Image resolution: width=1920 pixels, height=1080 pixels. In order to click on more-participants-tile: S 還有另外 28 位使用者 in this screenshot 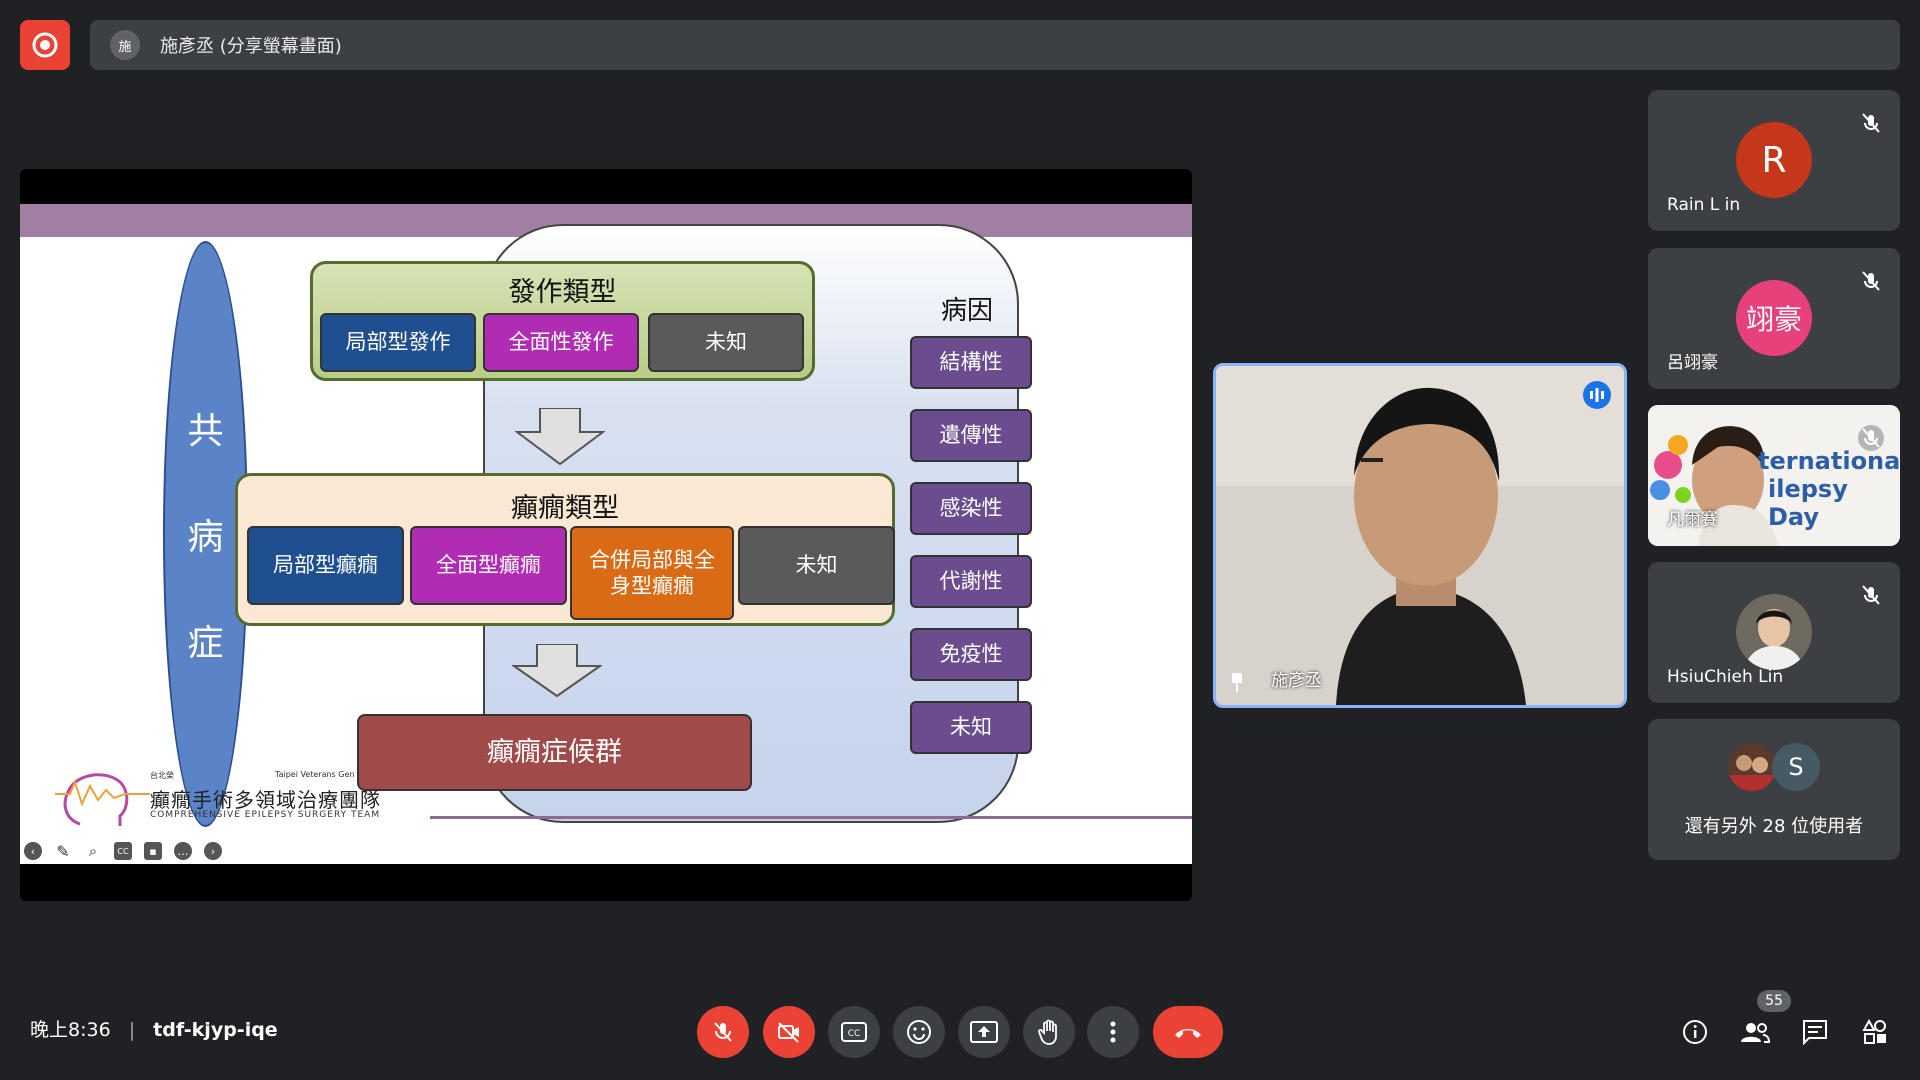, I will do `click(1774, 789)`.